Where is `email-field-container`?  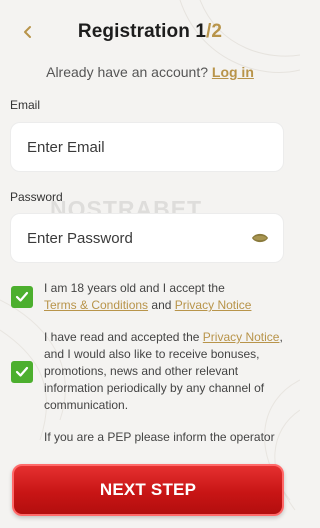
email-field-container is located at coordinates (147, 147).